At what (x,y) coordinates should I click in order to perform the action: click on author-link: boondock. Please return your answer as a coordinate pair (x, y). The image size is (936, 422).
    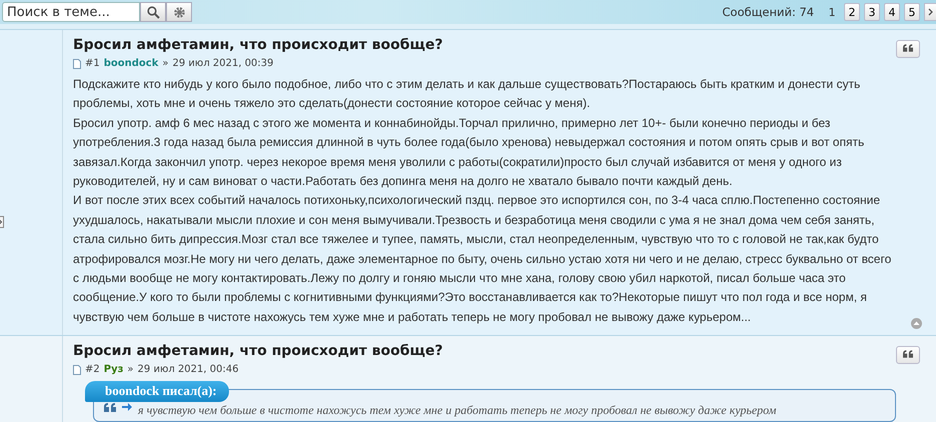
    Looking at the image, I should click on (131, 63).